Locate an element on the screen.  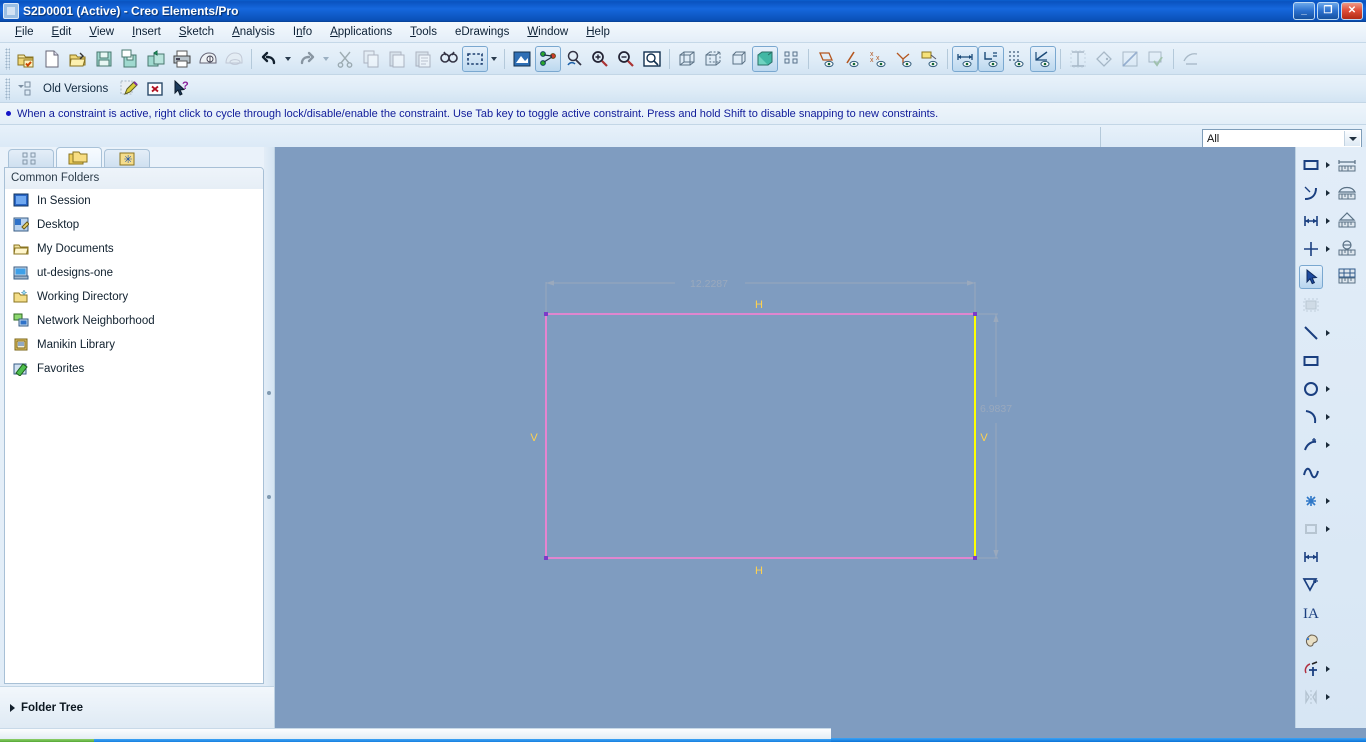
menu-insert: Insert is located at coordinates (146, 32).